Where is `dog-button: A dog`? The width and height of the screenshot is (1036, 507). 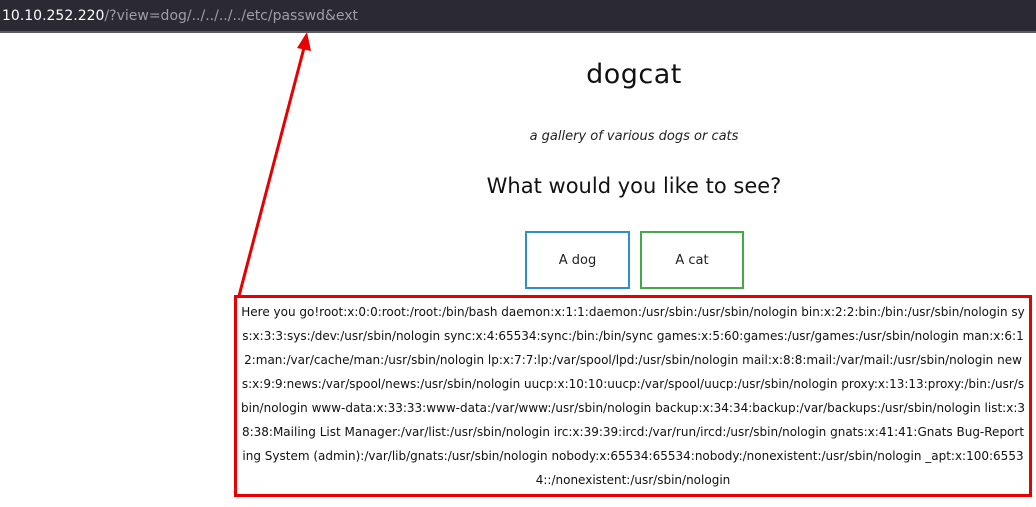
dog-button: A dog is located at coordinates (577, 260).